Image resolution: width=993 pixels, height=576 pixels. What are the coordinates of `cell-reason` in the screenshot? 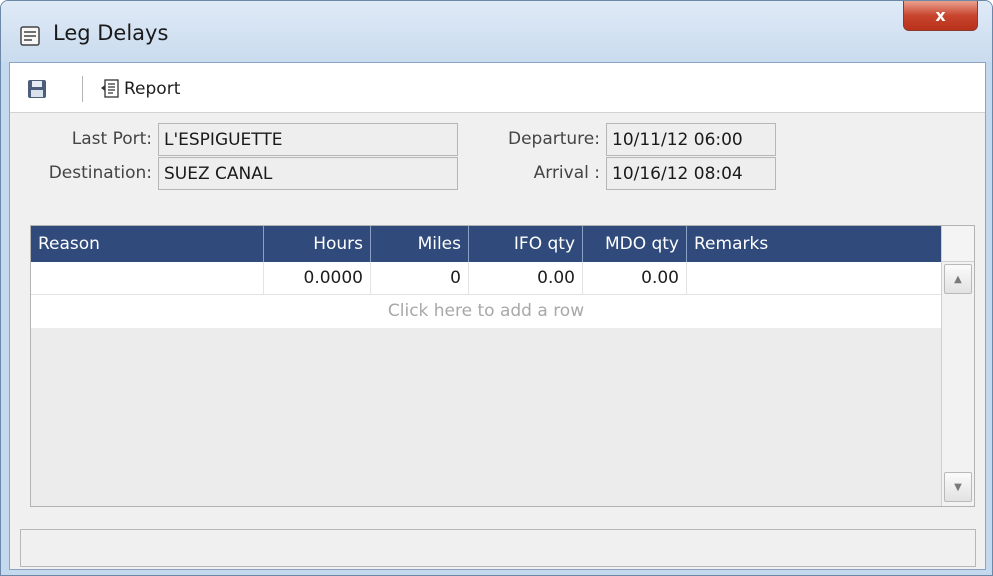 It's located at (147, 278).